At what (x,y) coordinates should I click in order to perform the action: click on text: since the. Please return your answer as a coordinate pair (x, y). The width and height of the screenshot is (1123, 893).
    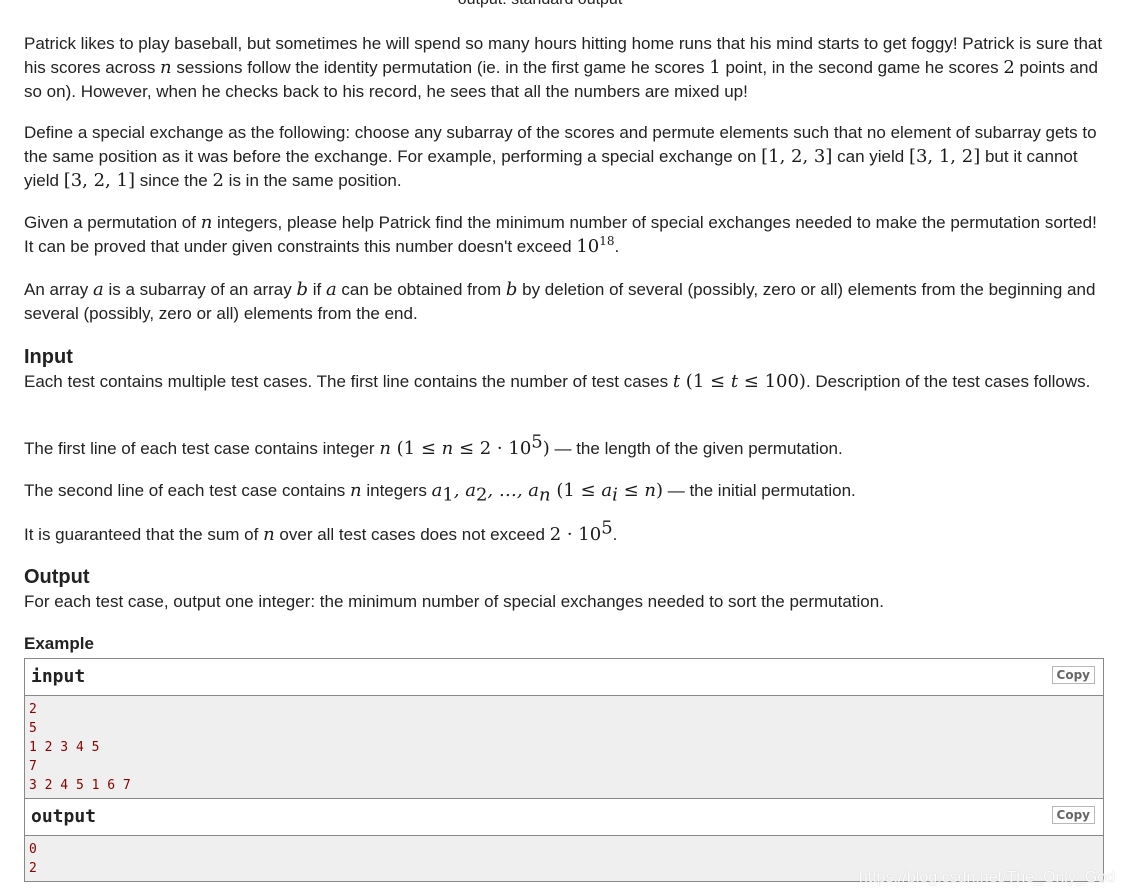
    Looking at the image, I should click on (173, 180).